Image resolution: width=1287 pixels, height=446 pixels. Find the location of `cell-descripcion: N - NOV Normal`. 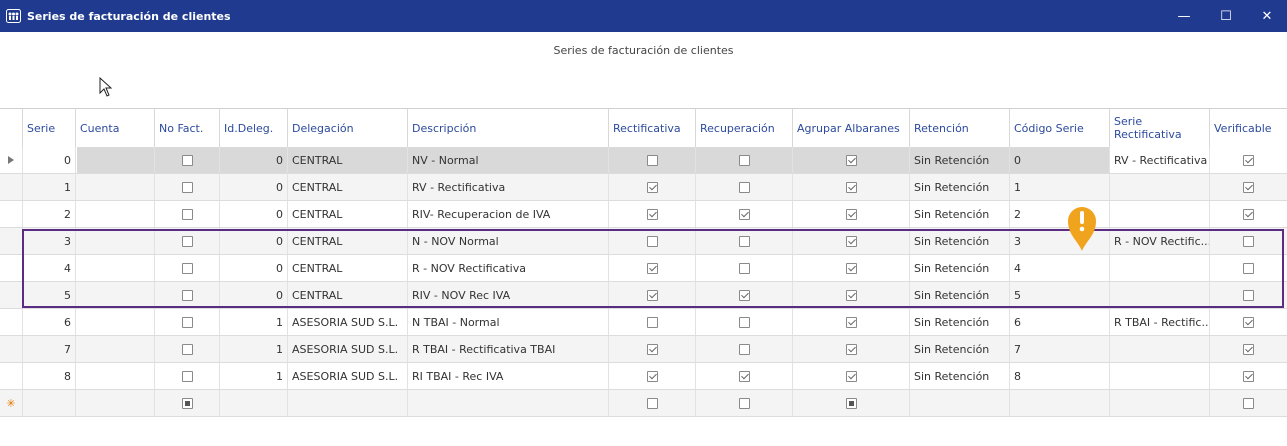

cell-descripcion: N - NOV Normal is located at coordinates (507, 241).